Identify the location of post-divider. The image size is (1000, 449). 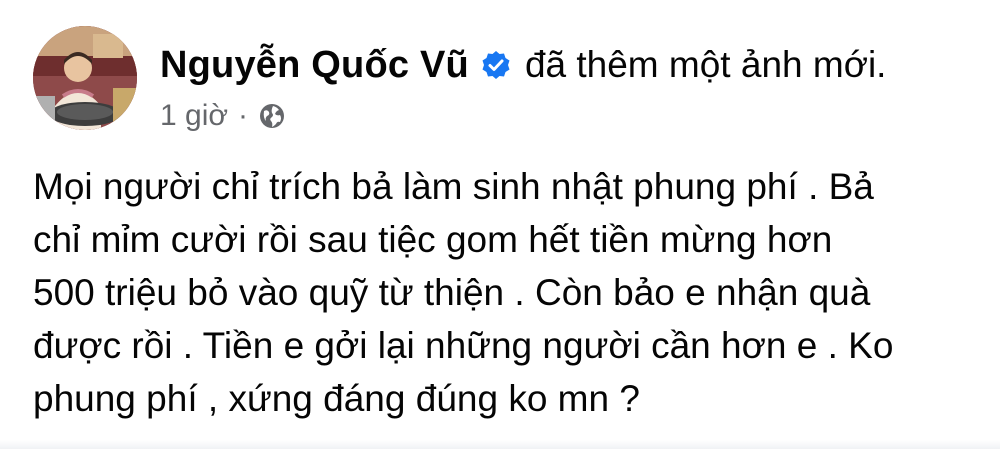
(500, 444).